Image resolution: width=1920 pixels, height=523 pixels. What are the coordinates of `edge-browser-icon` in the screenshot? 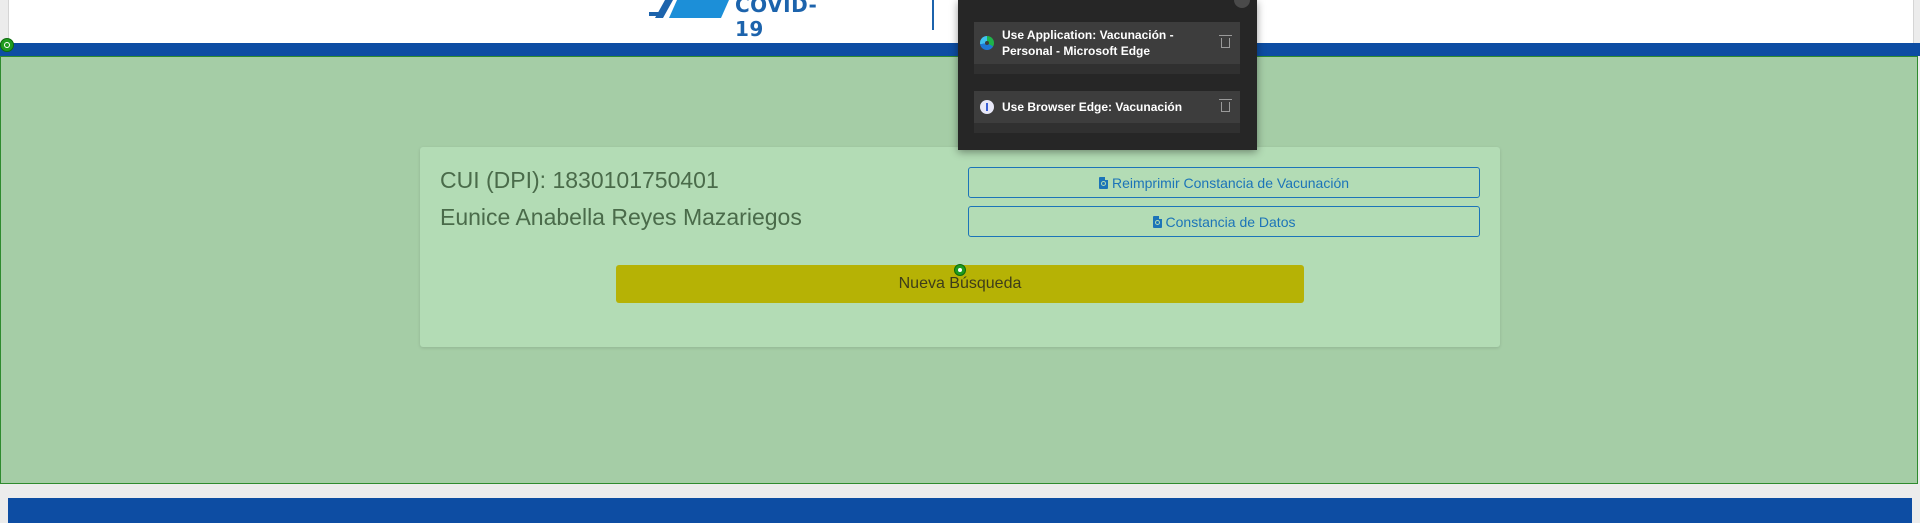 It's located at (987, 43).